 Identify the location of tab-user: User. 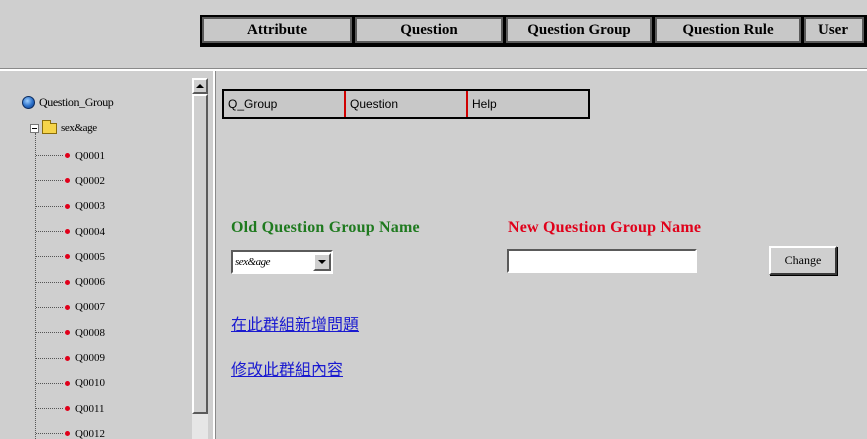
(834, 30).